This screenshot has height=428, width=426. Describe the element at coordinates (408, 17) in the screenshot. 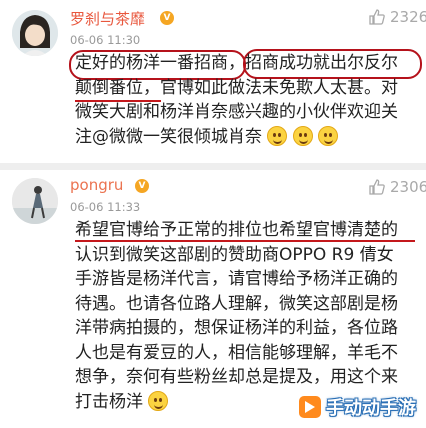

I see `like-count: 2326` at that location.